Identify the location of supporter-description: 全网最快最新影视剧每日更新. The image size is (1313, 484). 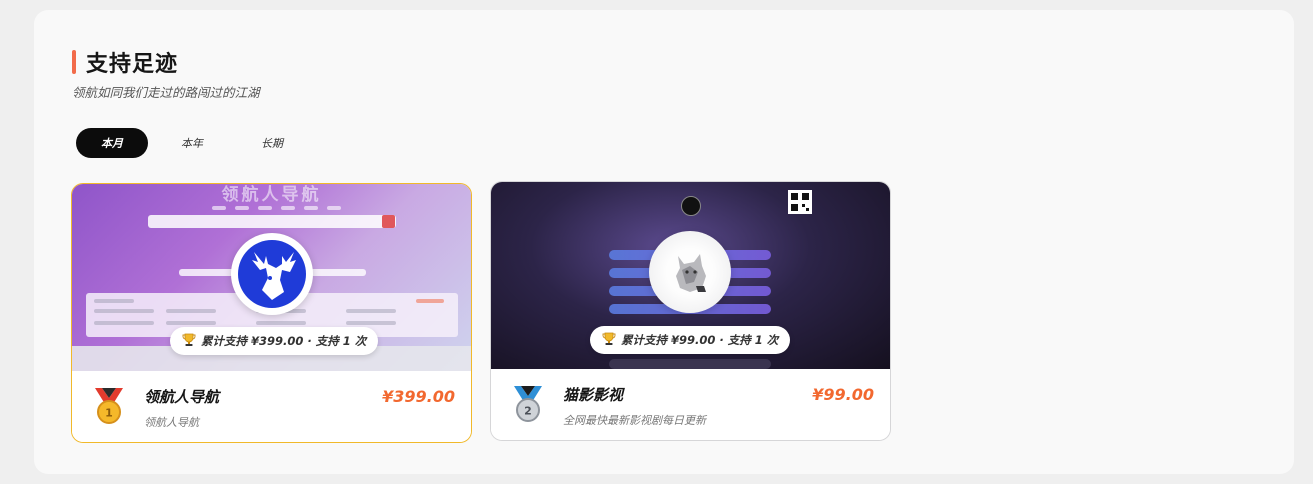
(634, 420).